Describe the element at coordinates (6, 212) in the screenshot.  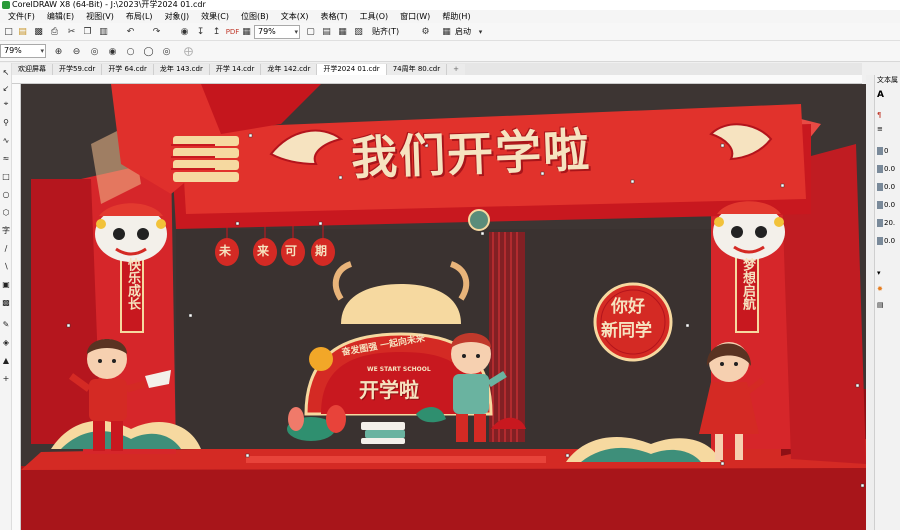
I see `polygon-tool-icon: ⬡` at that location.